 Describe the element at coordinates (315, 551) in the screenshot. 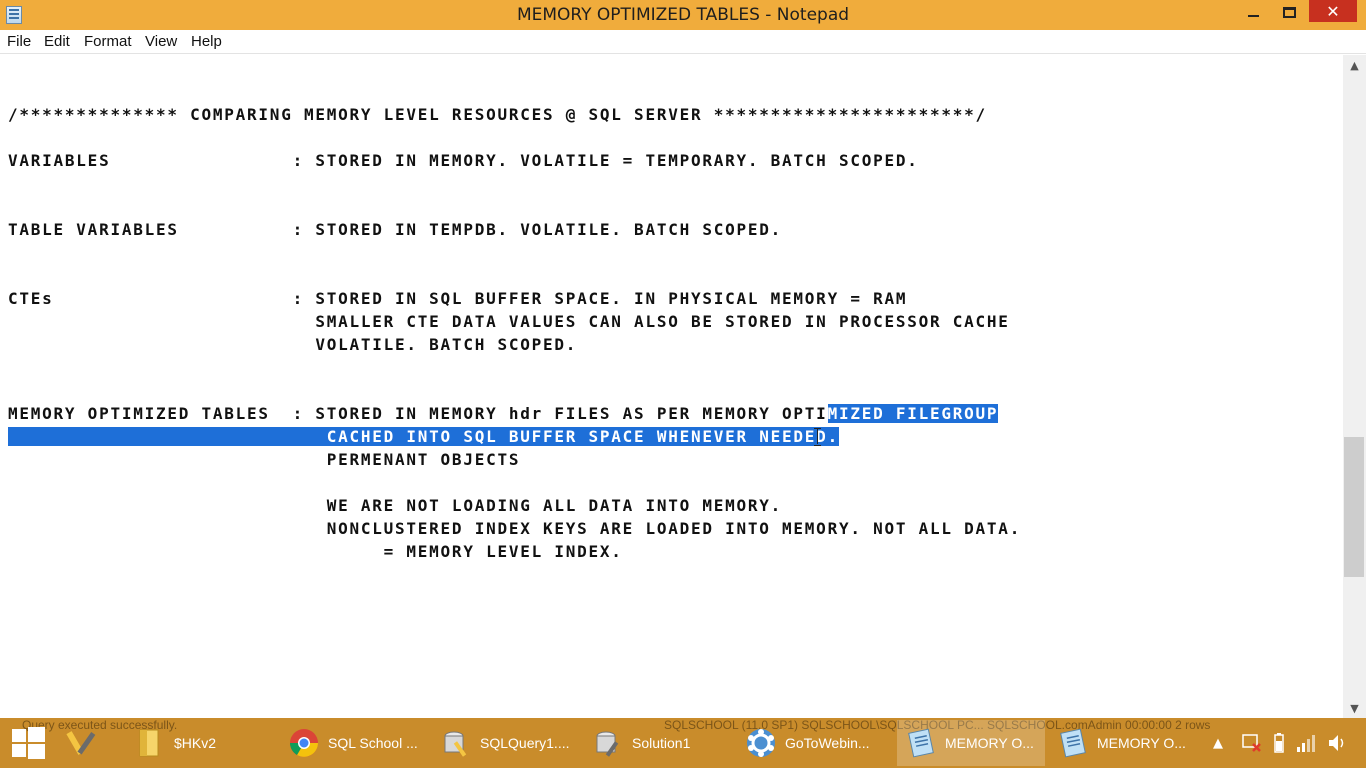

I see `text-line: = MEMORY LEVEL INDEX.` at that location.